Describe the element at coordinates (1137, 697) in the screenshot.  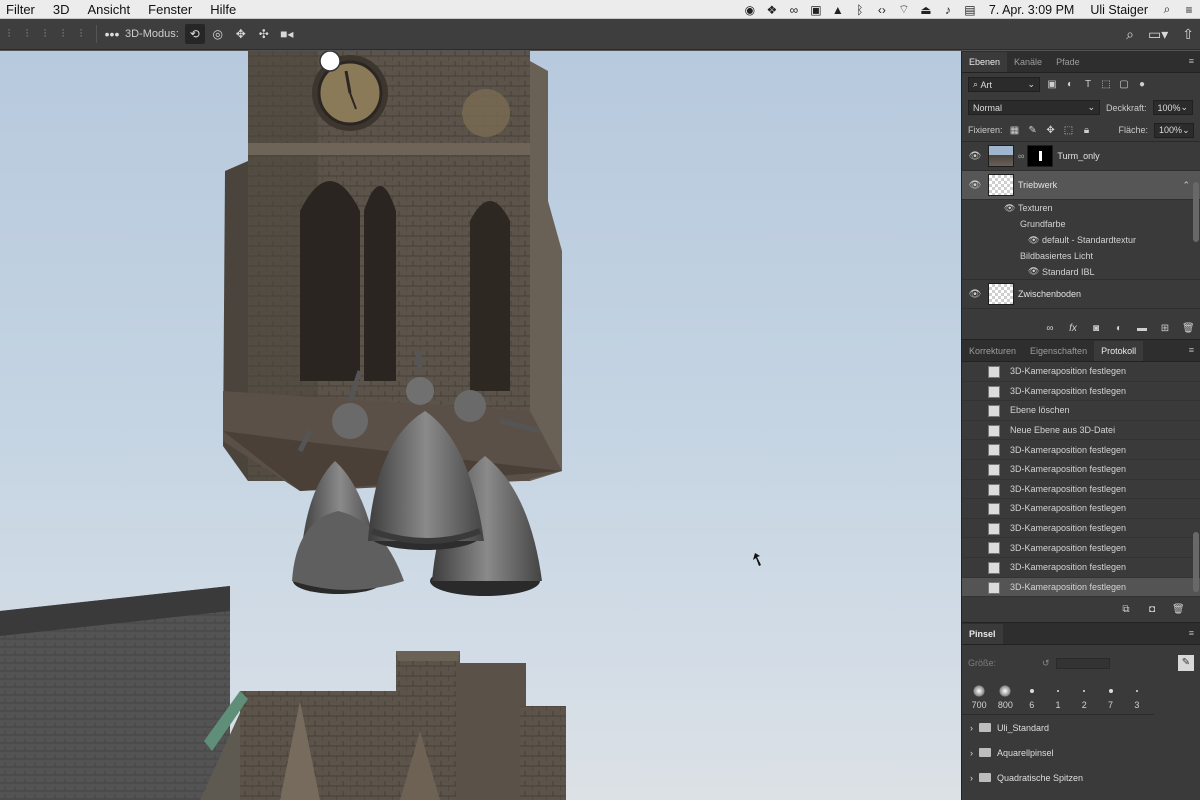
I see `brush-preset: 3` at that location.